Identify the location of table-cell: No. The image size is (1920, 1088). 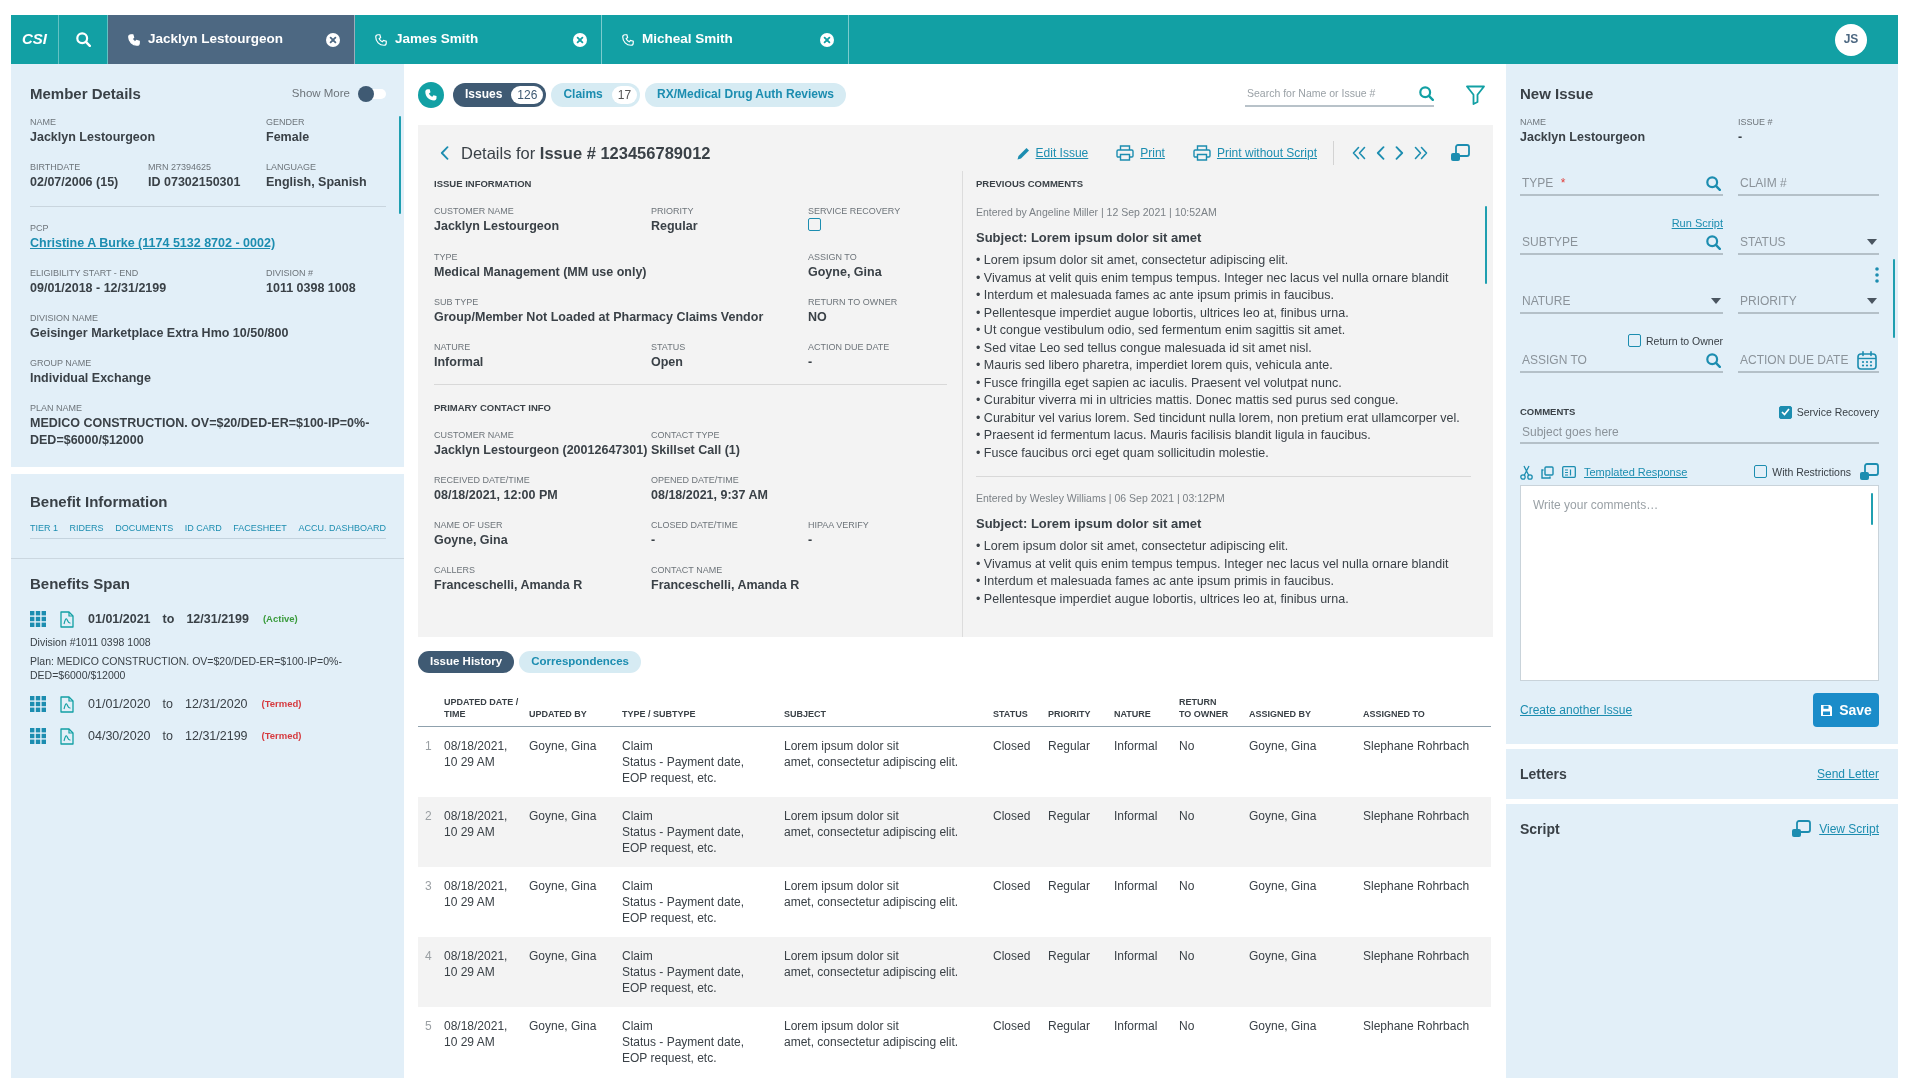
(1214, 761).